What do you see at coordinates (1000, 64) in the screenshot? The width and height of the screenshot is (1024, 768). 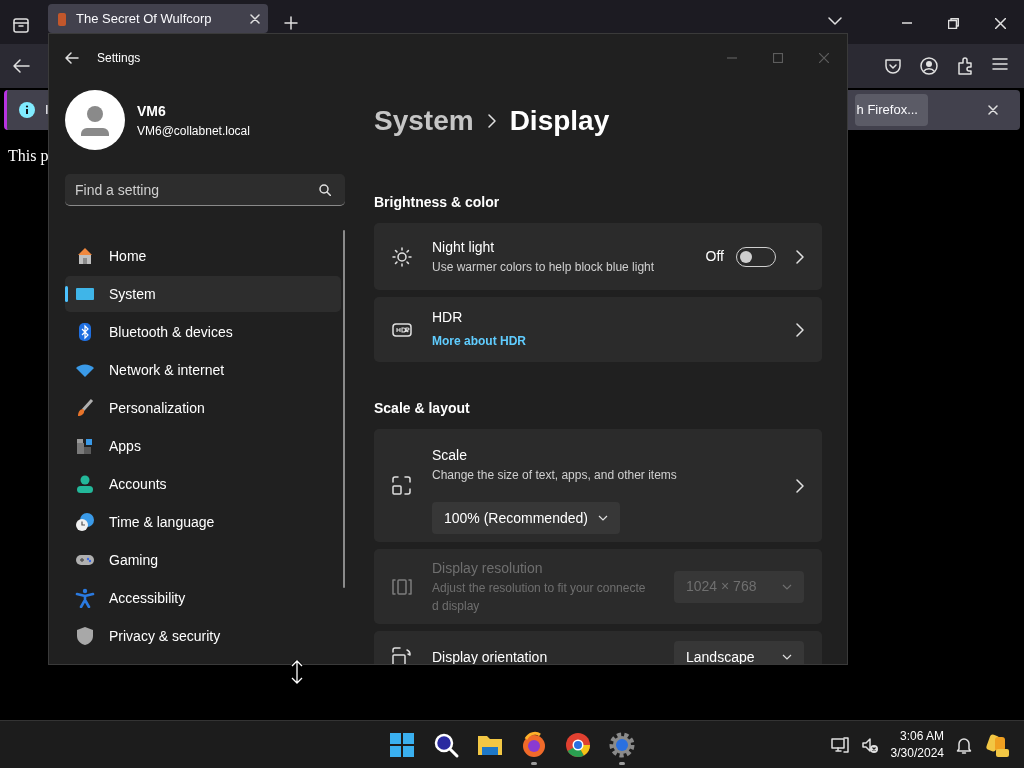 I see `menu-icon` at bounding box center [1000, 64].